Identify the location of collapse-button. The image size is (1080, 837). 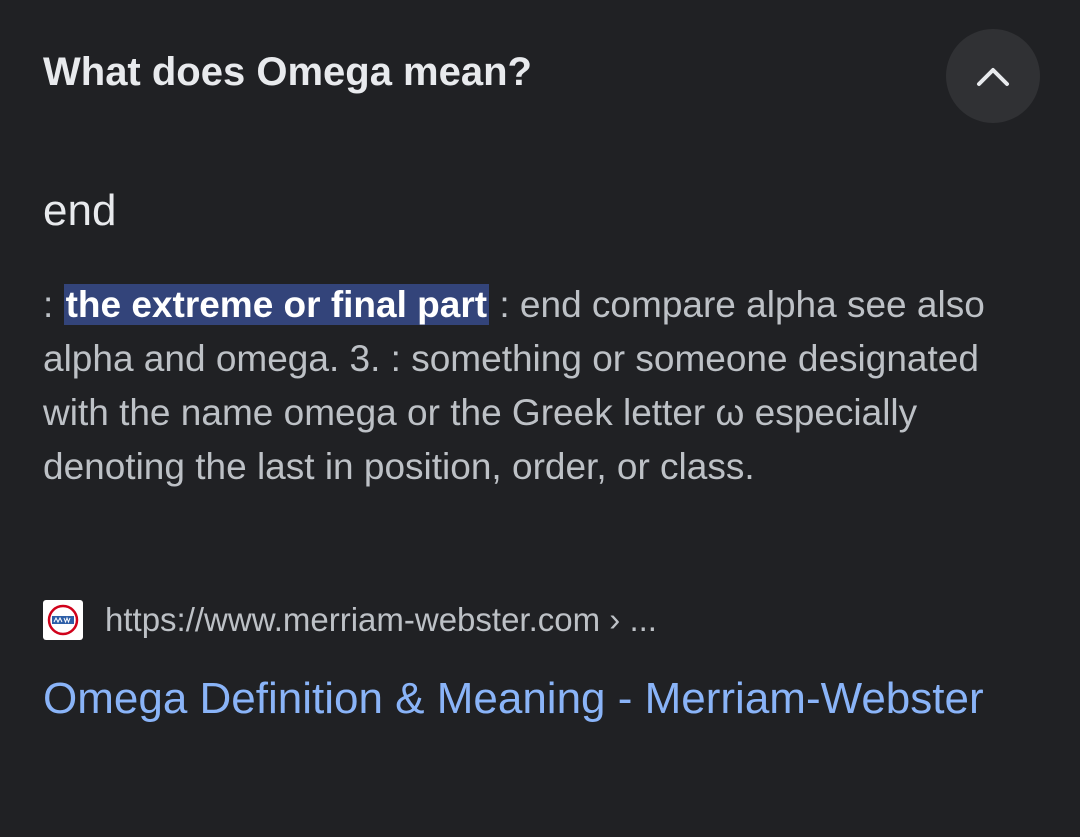
(993, 76).